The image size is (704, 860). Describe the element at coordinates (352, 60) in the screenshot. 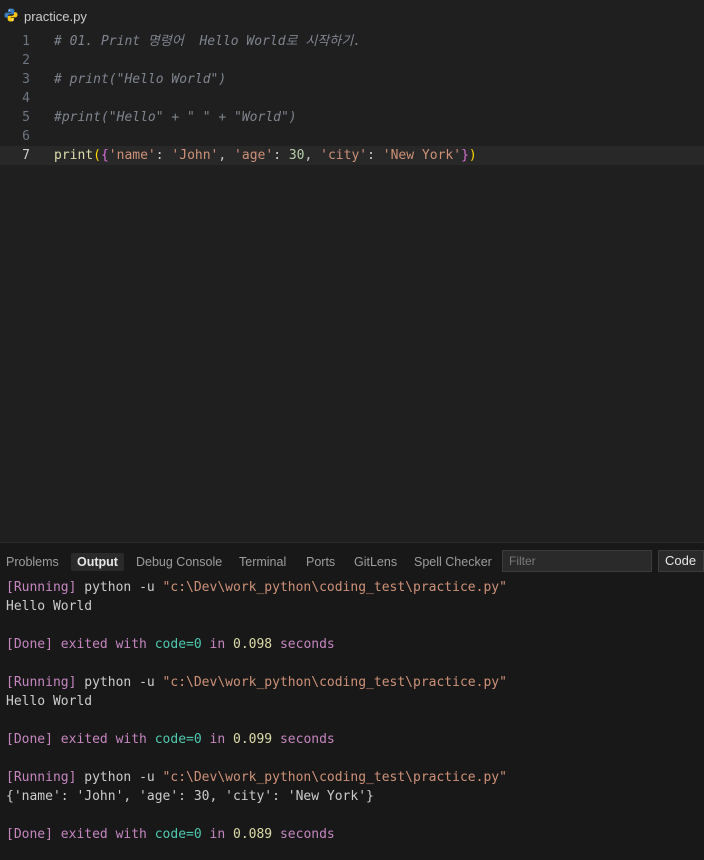

I see `code-line: 2` at that location.